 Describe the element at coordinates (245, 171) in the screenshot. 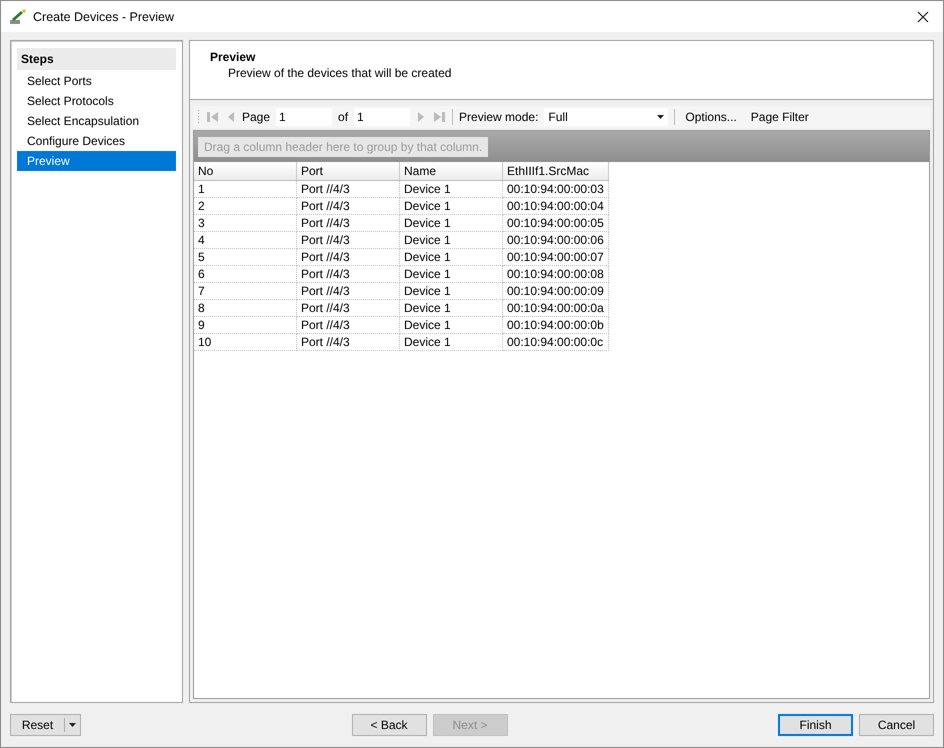

I see `column-header: No` at that location.